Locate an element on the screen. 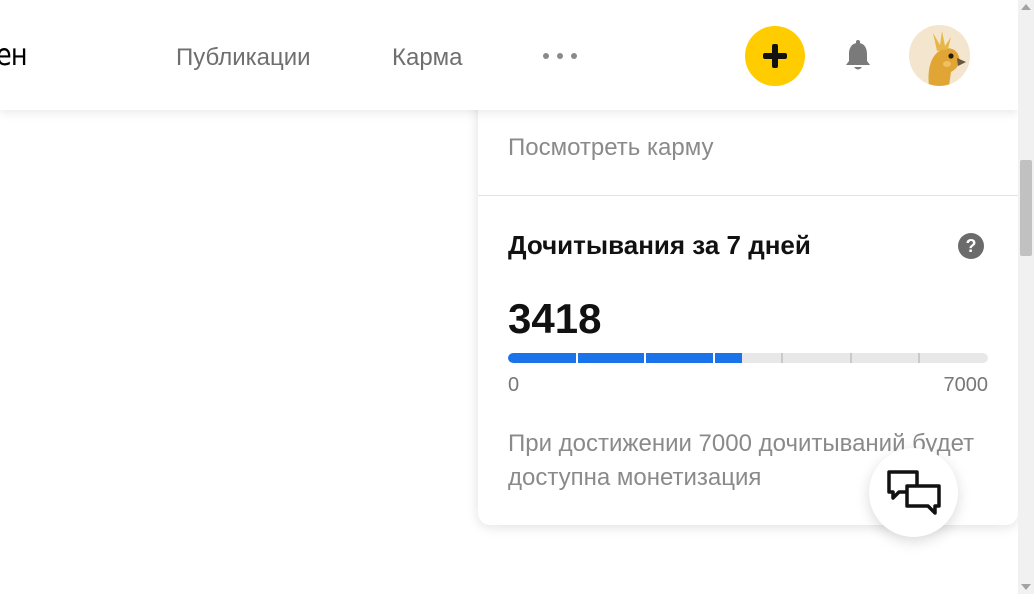 The height and width of the screenshot is (594, 1034). bird-avatar-icon is located at coordinates (939, 55).